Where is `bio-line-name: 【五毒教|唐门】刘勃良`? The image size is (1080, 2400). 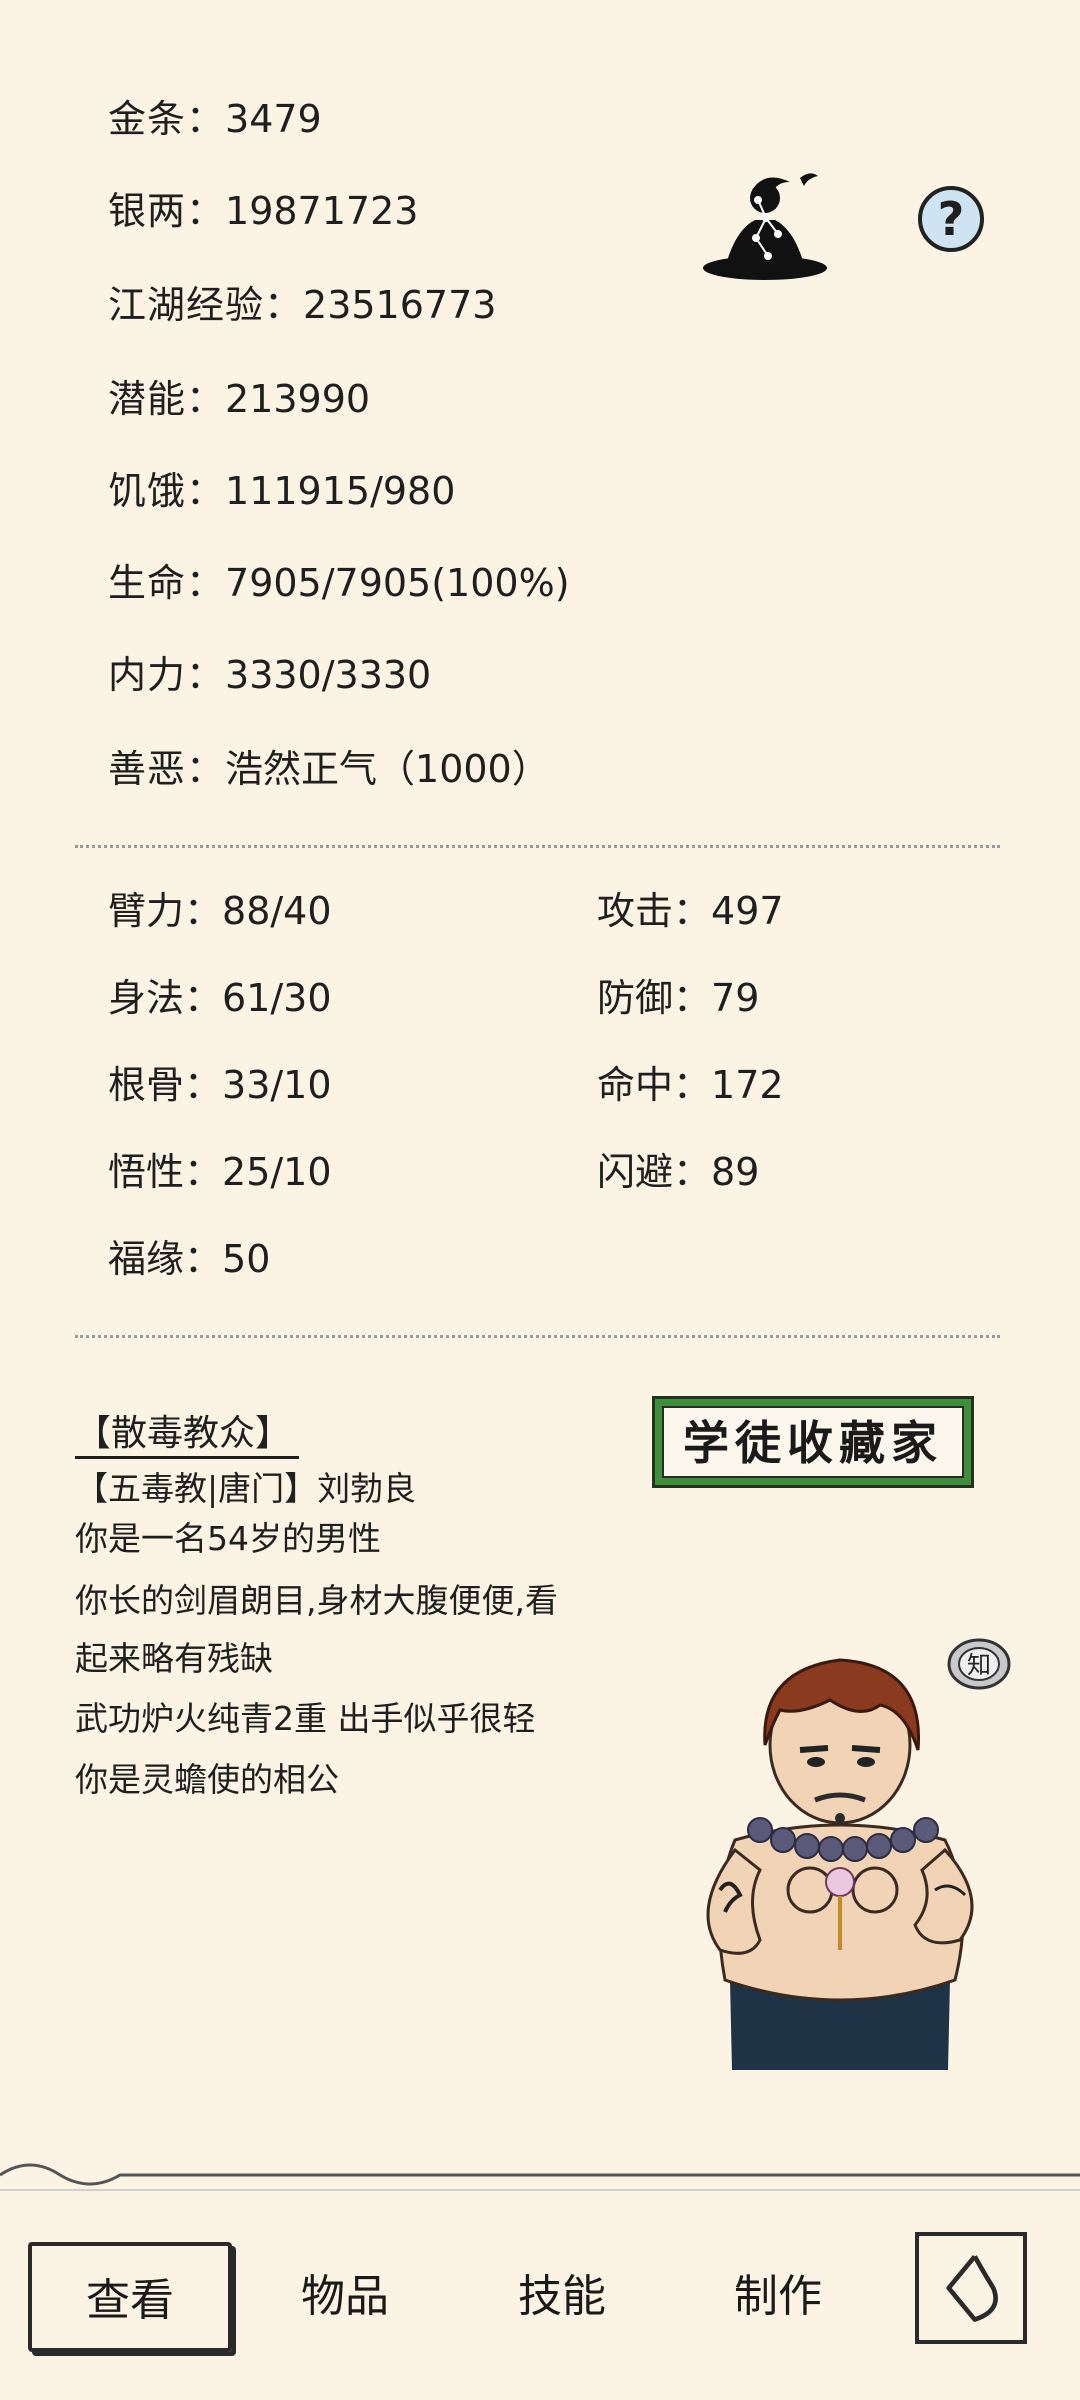 bio-line-name: 【五毒教|唐门】刘勃良 is located at coordinates (246, 1488).